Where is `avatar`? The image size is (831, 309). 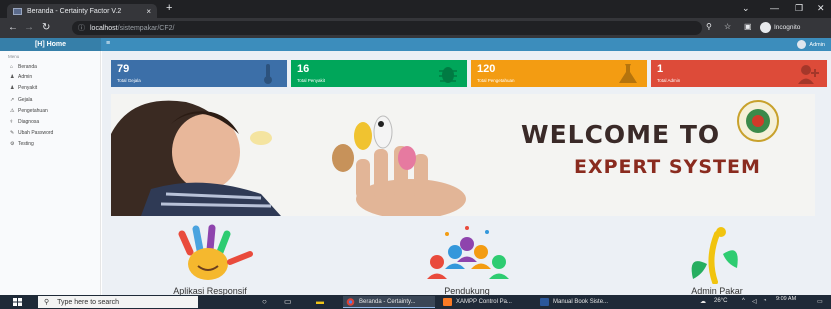 avatar is located at coordinates (802, 44).